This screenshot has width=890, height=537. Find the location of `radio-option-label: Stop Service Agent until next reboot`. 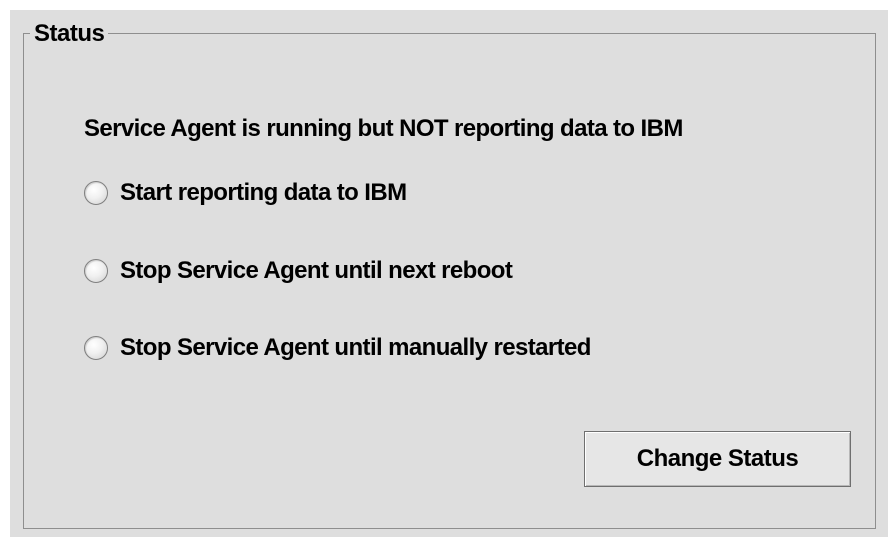

radio-option-label: Stop Service Agent until next reboot is located at coordinates (316, 271).